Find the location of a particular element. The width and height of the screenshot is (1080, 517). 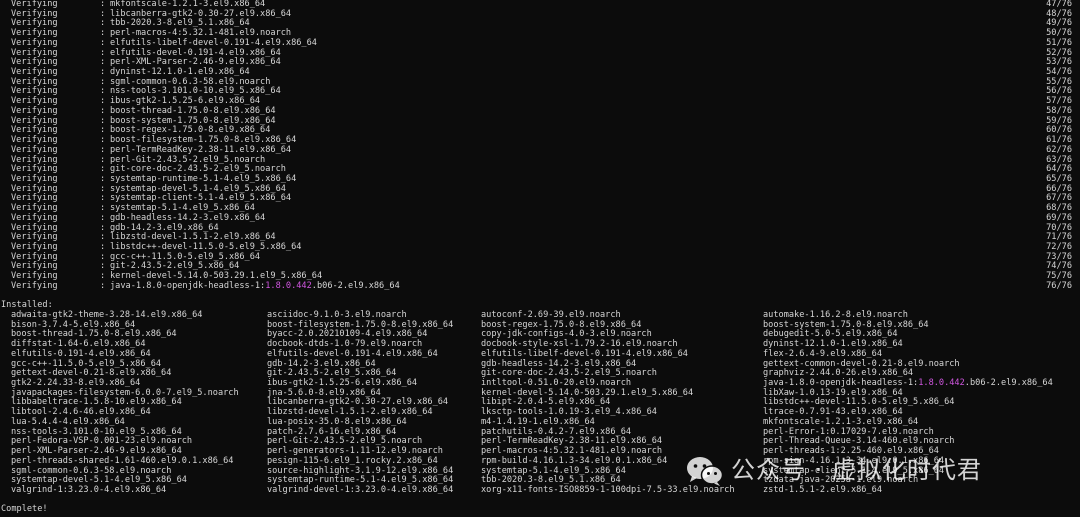

verify-progress-count: 76/76 is located at coordinates (1059, 285).